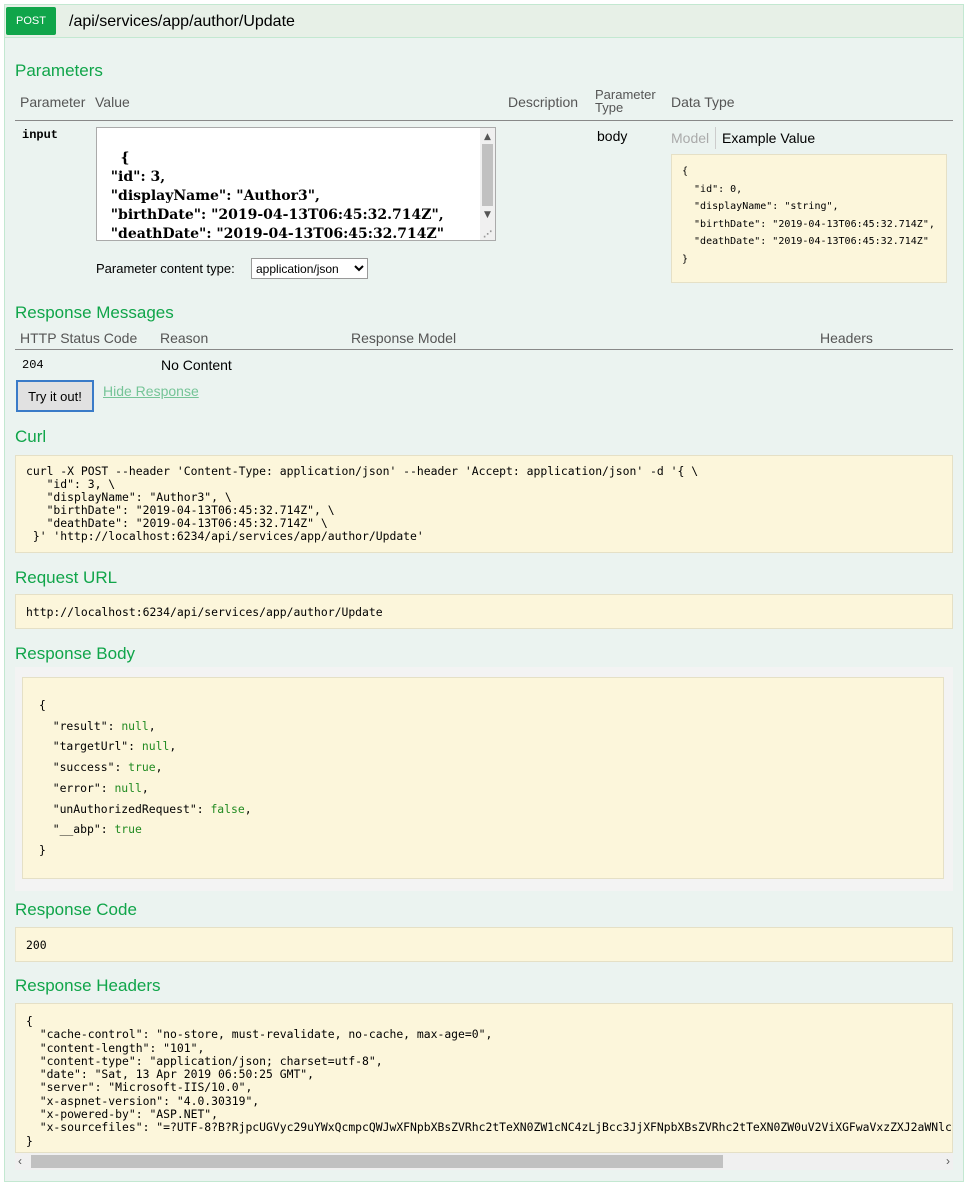 The image size is (969, 1186). Describe the element at coordinates (487, 215) in the screenshot. I see `scroll-down-icon: ▼` at that location.